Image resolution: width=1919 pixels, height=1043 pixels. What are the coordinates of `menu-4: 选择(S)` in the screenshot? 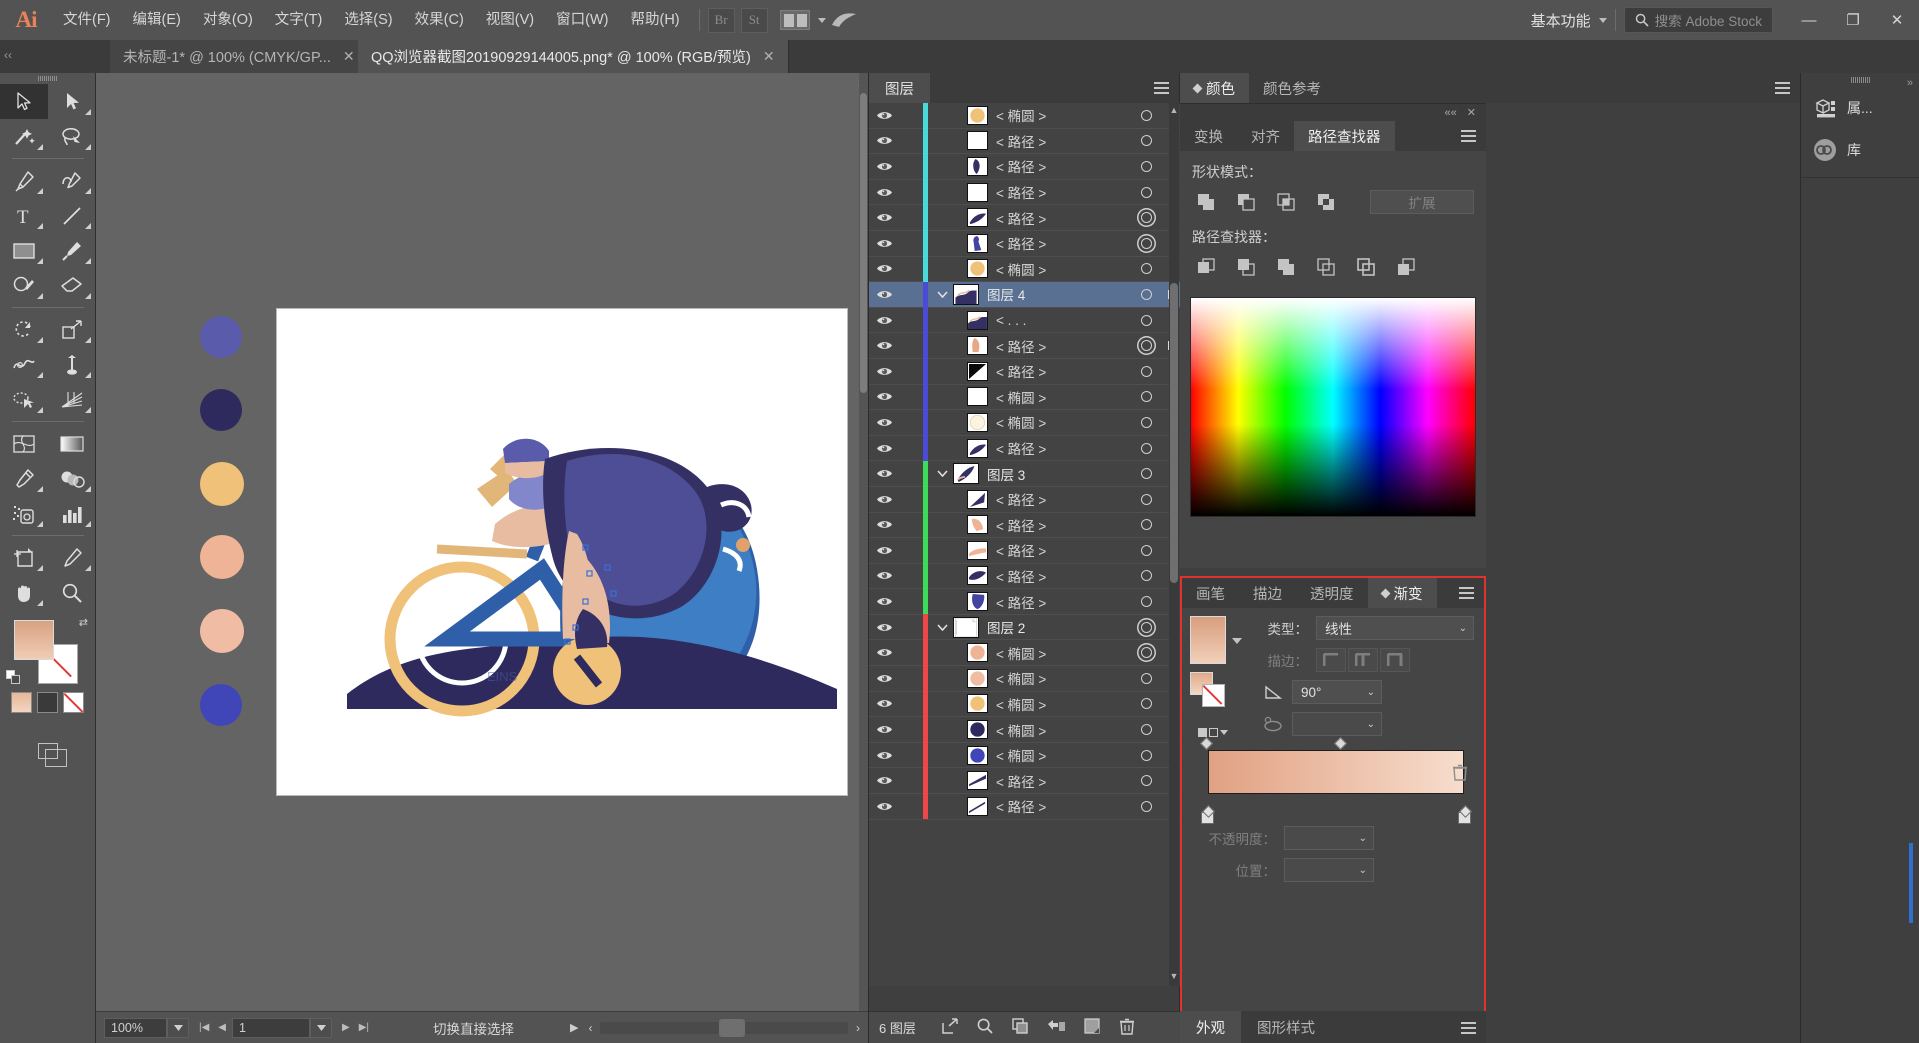 It's located at (368, 20).